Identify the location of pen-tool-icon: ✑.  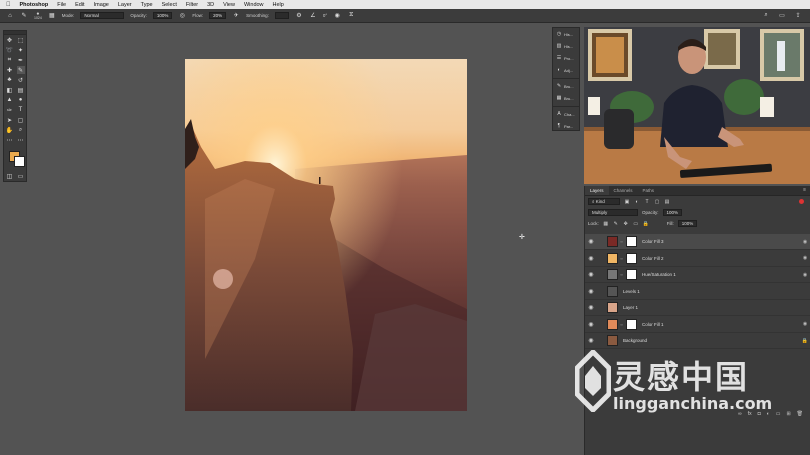
(10, 110).